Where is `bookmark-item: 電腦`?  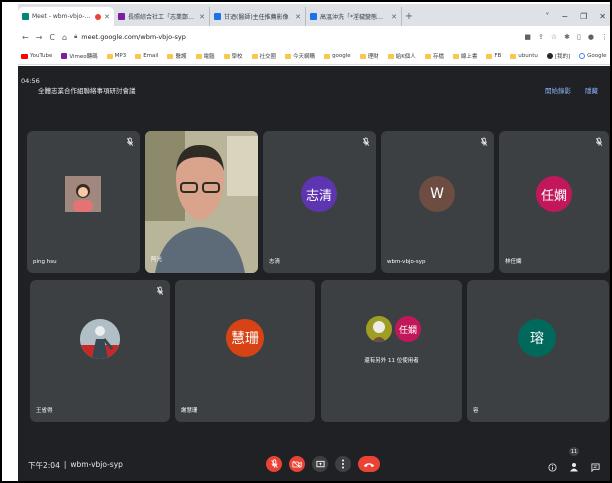
bookmark-item: 電腦 is located at coordinates (205, 56).